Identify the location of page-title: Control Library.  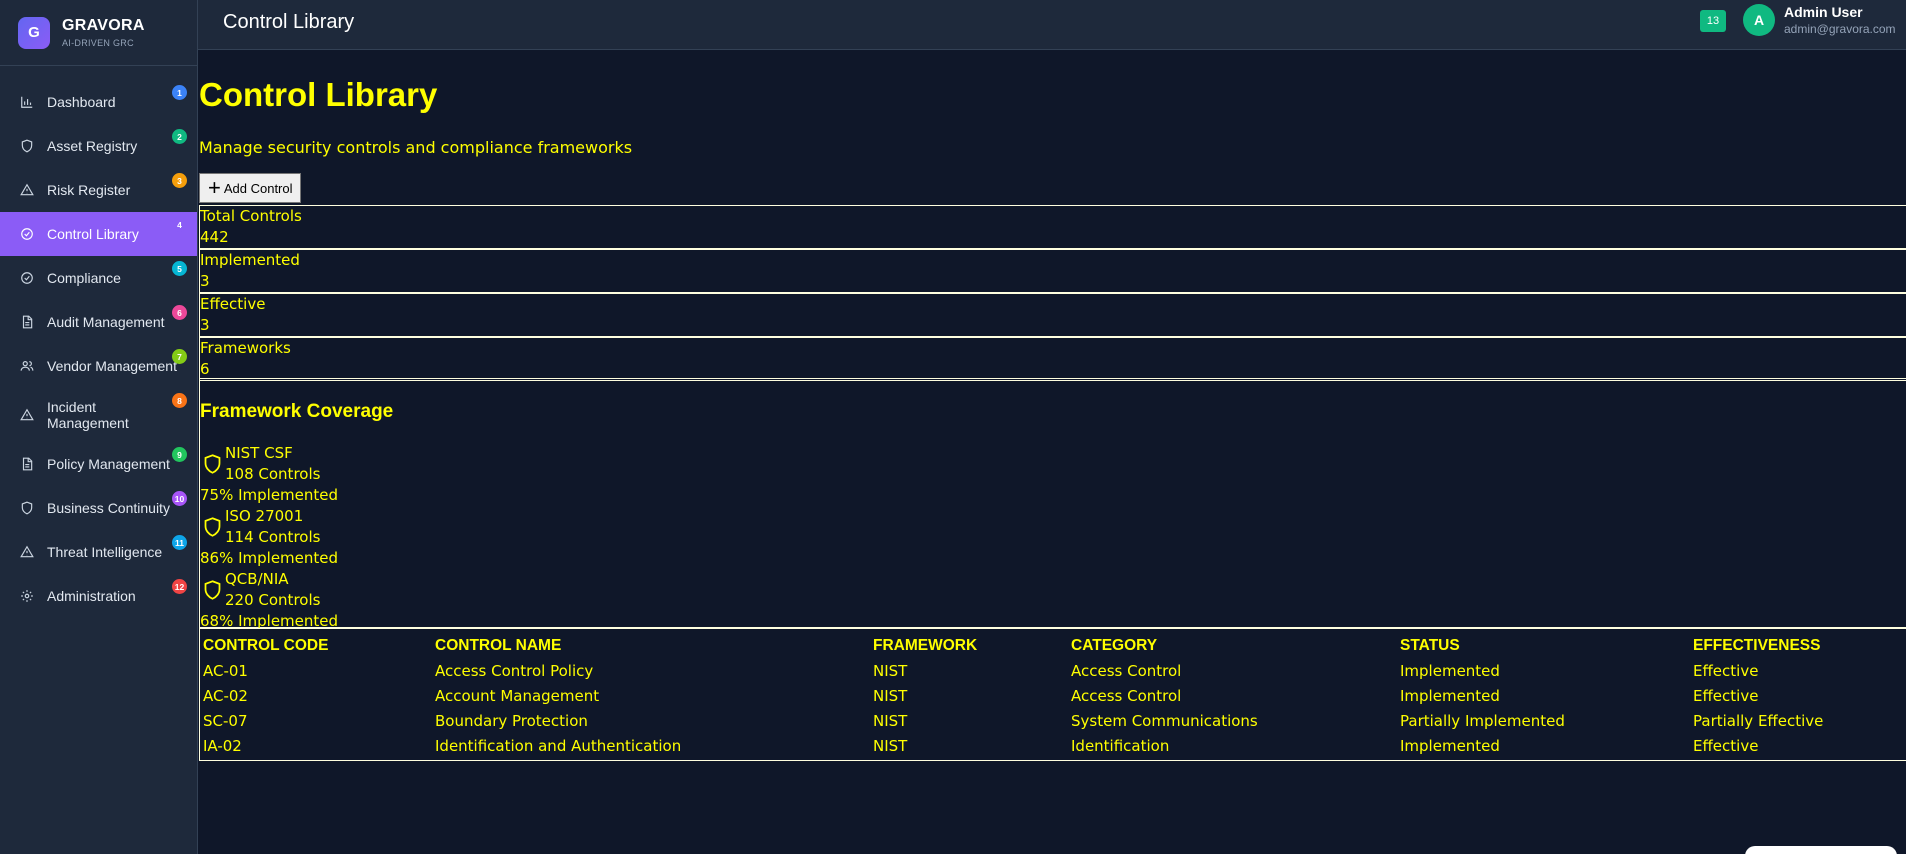
(318, 94).